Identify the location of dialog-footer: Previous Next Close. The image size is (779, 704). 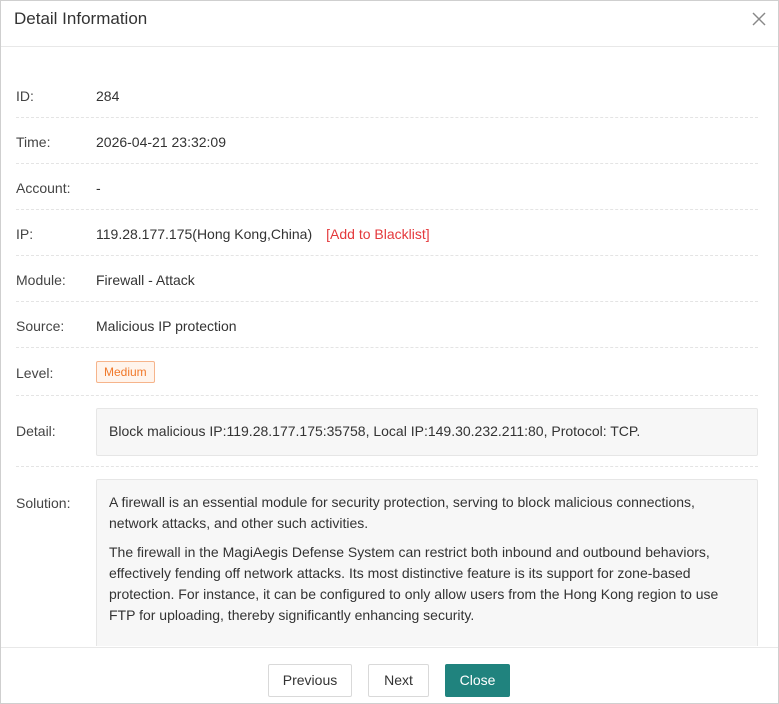
(389, 675).